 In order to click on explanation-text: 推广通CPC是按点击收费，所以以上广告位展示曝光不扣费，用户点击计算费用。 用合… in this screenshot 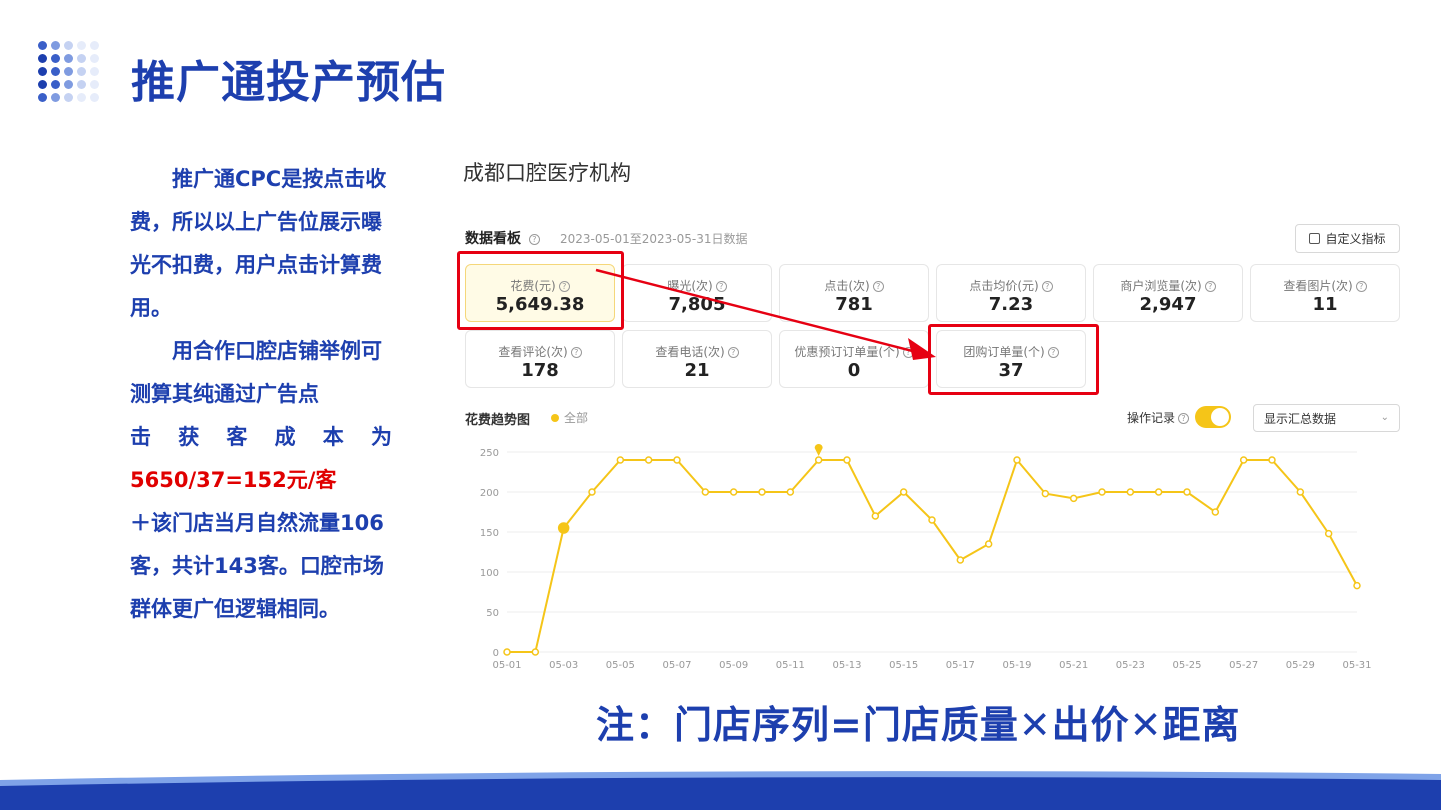, I will do `click(261, 394)`.